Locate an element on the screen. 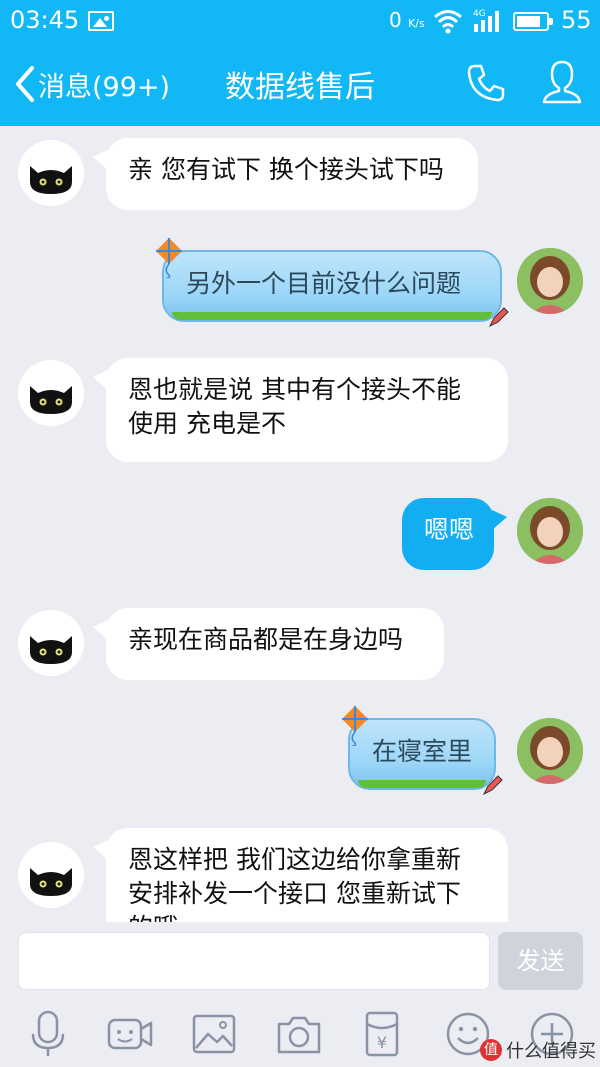 This screenshot has height=1067, width=600. message-bubble-incoming: 恩也就是说 其中有个接头不能 使用 充电是不 is located at coordinates (300, 410).